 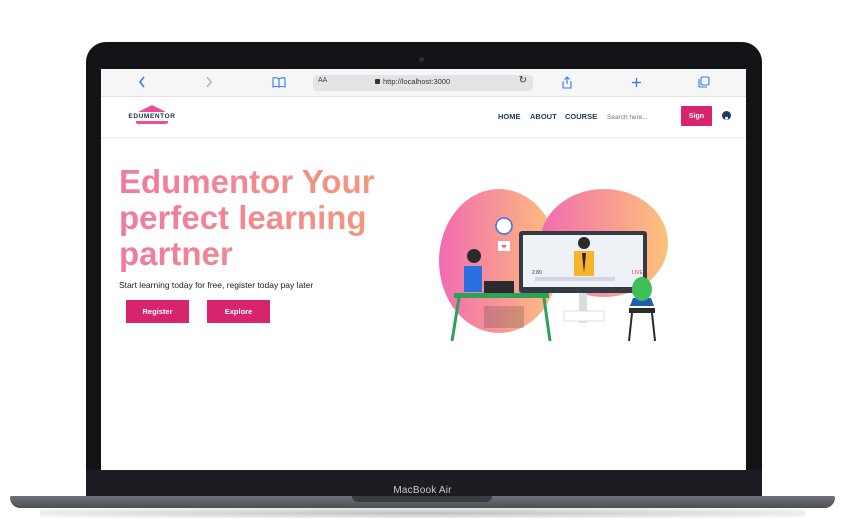 What do you see at coordinates (157, 311) in the screenshot?
I see `register-button: Register` at bounding box center [157, 311].